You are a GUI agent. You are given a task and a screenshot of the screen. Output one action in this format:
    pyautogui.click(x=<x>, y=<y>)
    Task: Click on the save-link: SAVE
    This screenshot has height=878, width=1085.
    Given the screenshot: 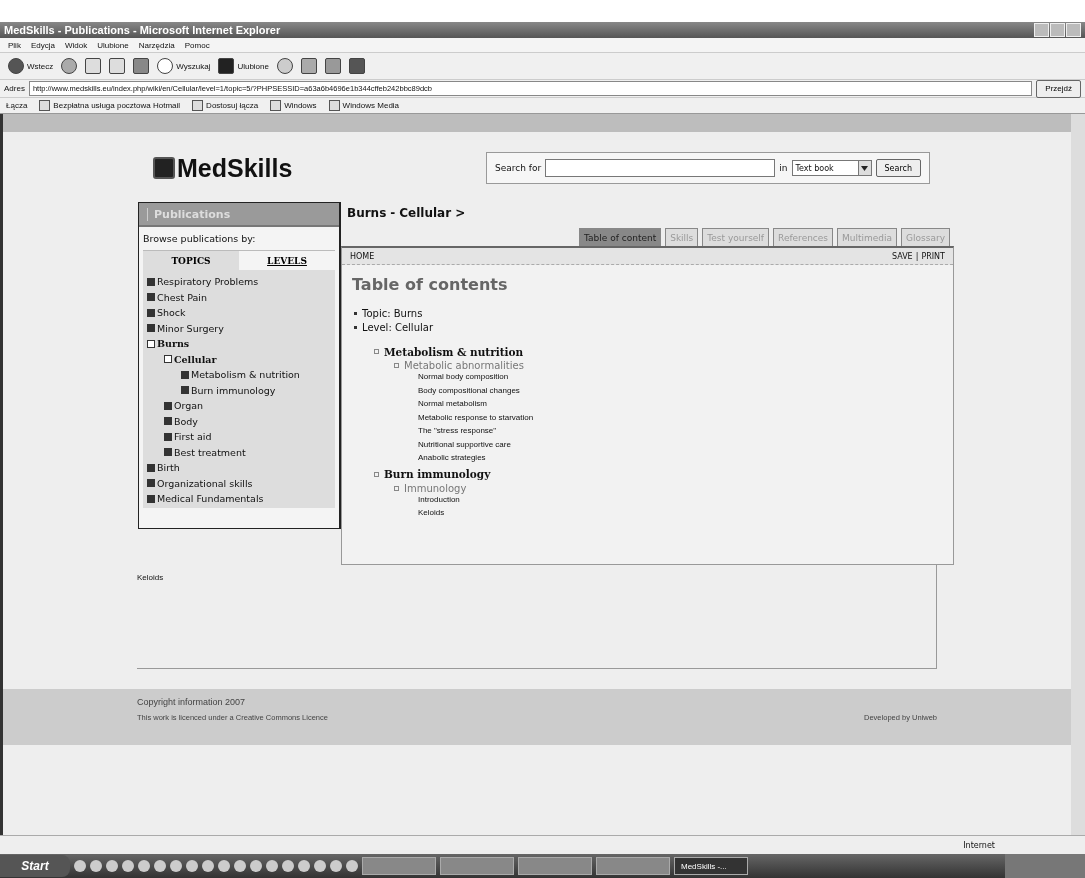 What is the action you would take?
    pyautogui.click(x=902, y=256)
    